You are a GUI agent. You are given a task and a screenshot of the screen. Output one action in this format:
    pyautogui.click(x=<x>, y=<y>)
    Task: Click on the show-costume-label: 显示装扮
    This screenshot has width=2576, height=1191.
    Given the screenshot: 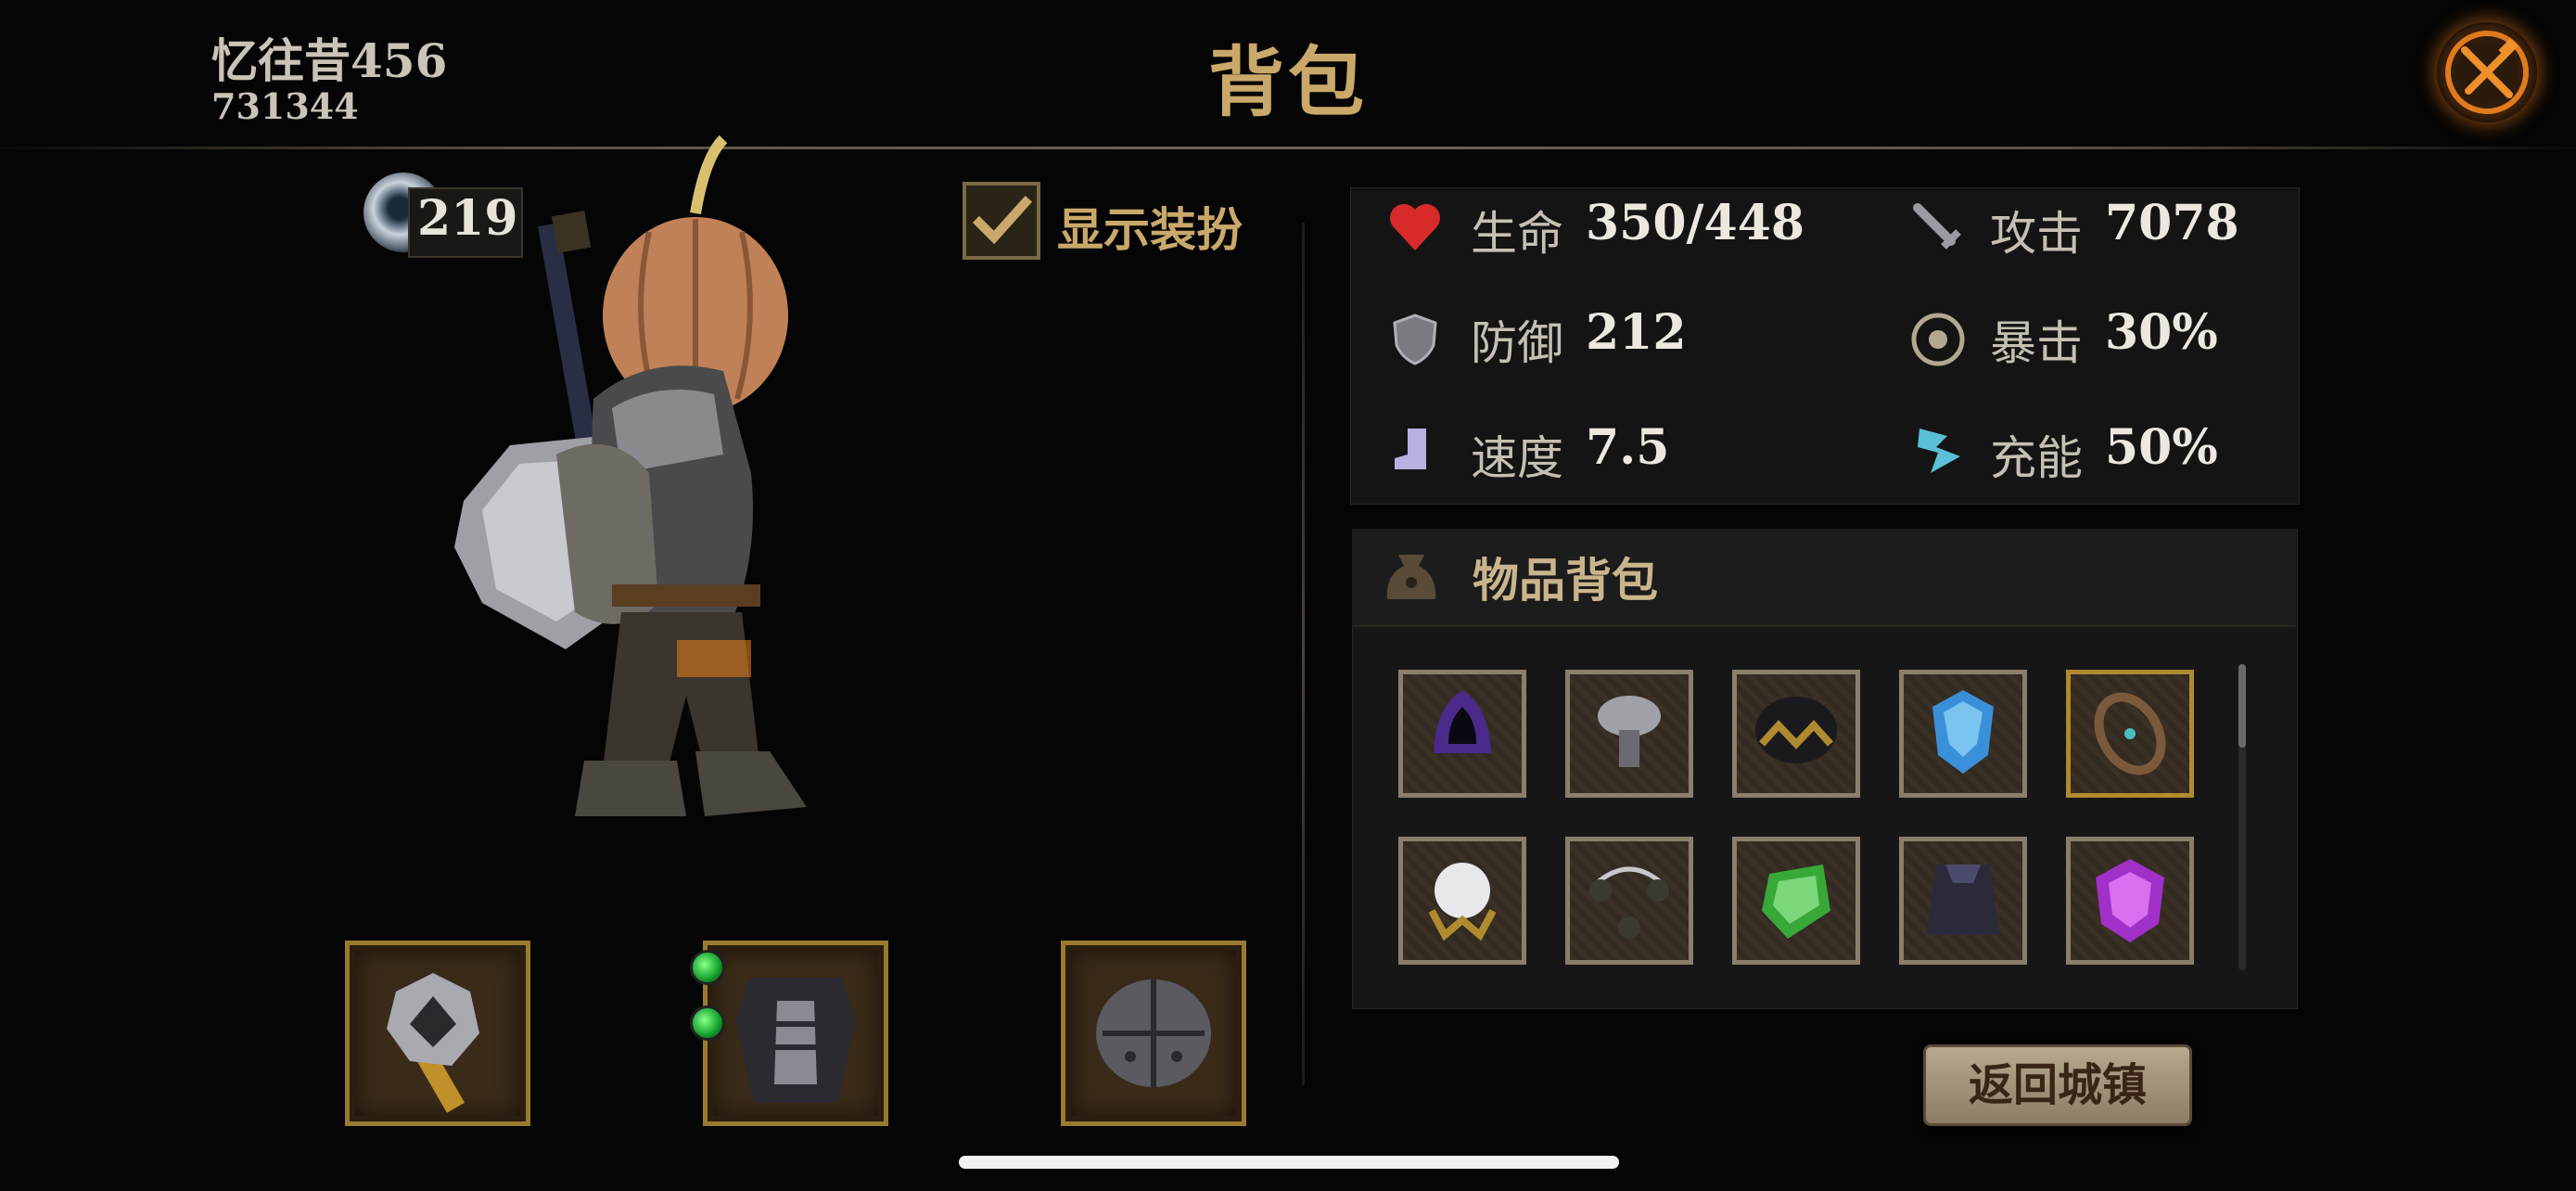 What is the action you would take?
    pyautogui.click(x=1150, y=226)
    